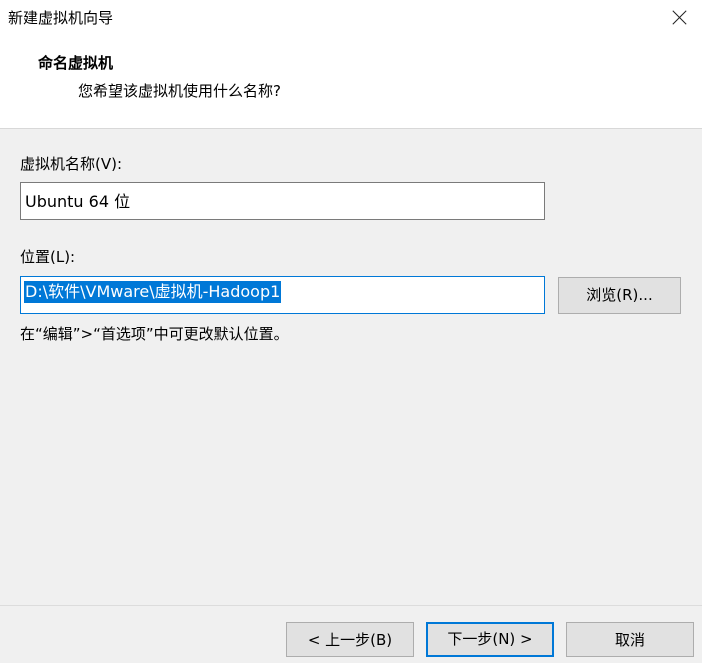 This screenshot has width=702, height=663. What do you see at coordinates (179, 91) in the screenshot?
I see `page-subheading: 您希望该虚拟机使用什么名称?` at bounding box center [179, 91].